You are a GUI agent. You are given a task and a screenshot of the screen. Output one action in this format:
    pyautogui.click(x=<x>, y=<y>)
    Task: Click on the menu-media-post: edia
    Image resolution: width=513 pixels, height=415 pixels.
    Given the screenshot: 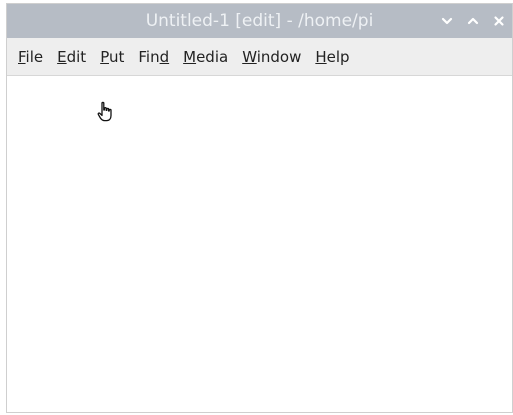 What is the action you would take?
    pyautogui.click(x=212, y=56)
    